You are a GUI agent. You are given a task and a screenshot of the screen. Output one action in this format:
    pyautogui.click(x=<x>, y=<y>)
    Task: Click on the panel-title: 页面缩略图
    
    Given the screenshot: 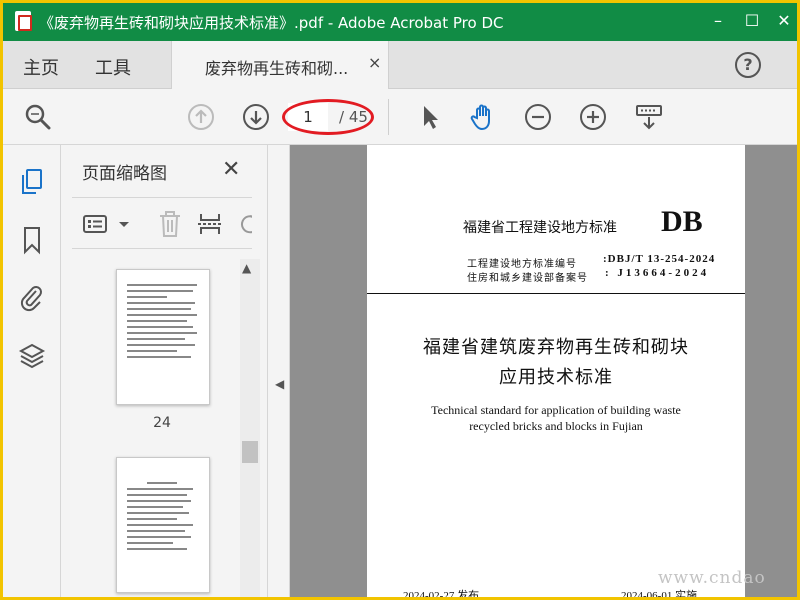 What is the action you would take?
    pyautogui.click(x=124, y=174)
    